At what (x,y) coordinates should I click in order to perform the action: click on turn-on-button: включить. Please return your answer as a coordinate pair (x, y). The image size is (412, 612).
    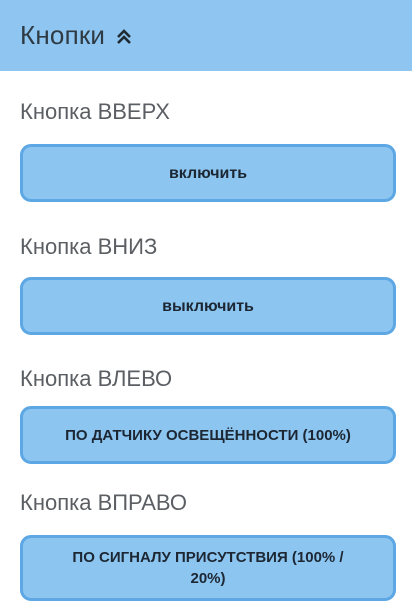
    Looking at the image, I should click on (208, 173).